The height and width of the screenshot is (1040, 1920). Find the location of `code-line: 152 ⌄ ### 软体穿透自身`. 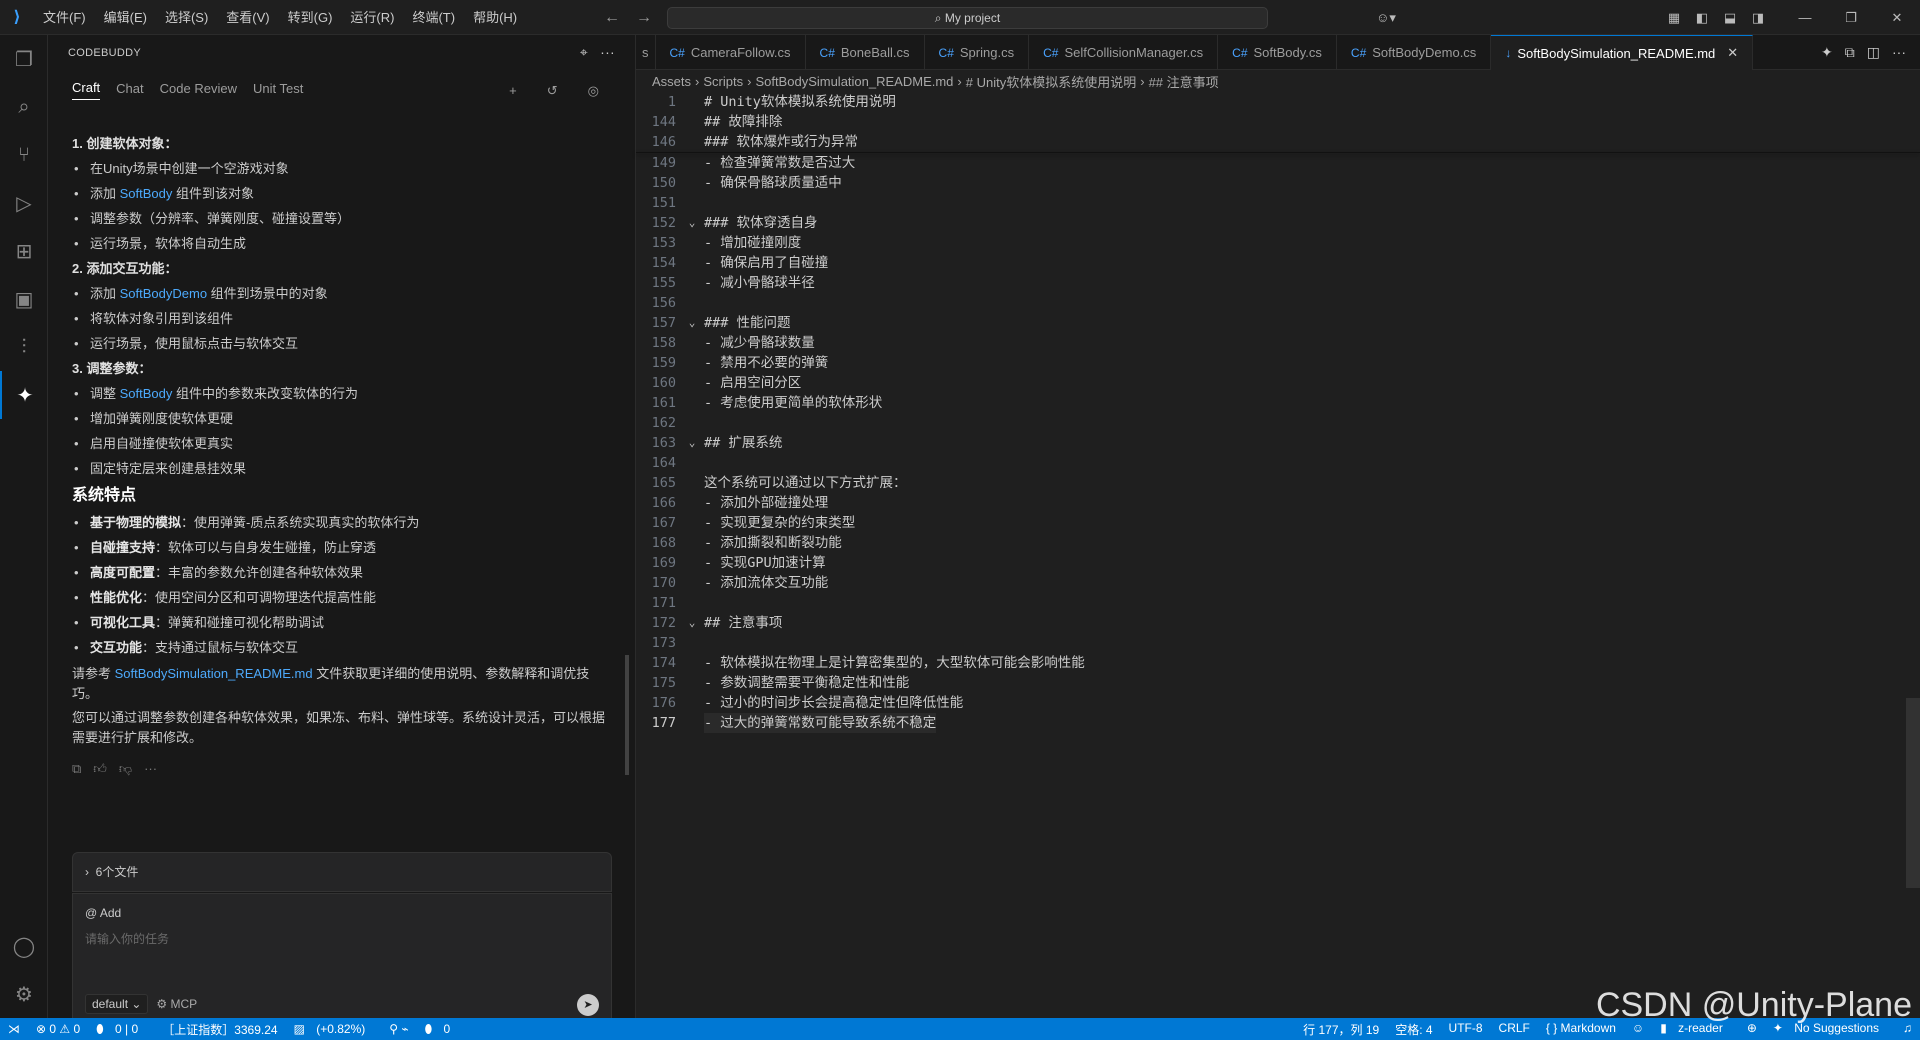

code-line: 152 ⌄ ### 软体穿透自身 is located at coordinates (1278, 223).